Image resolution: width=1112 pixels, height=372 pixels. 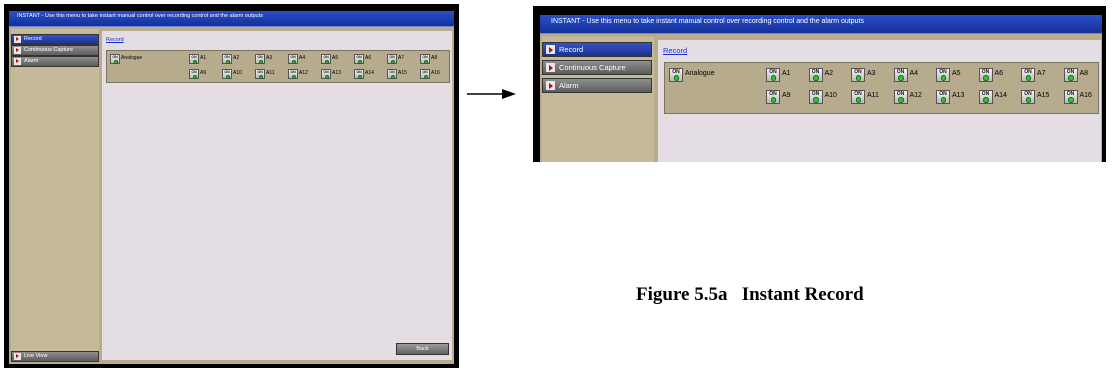 I want to click on menu-item-label: Record, so click(x=571, y=49).